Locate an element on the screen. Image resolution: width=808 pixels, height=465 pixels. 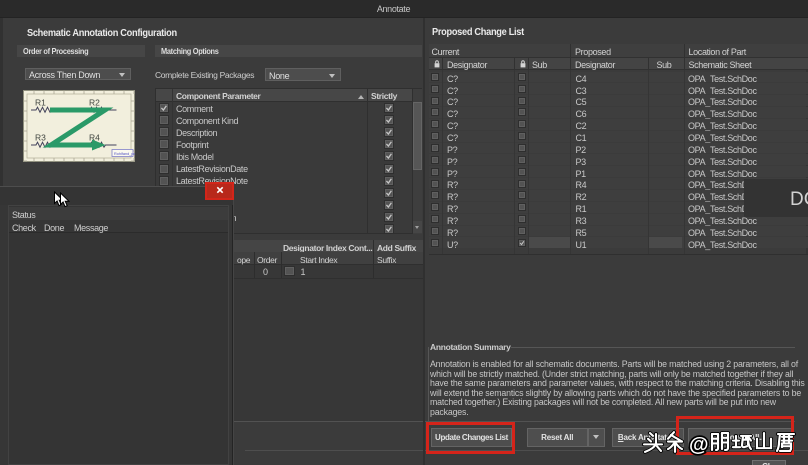
svg-text: R2 is located at coordinates (94, 103).